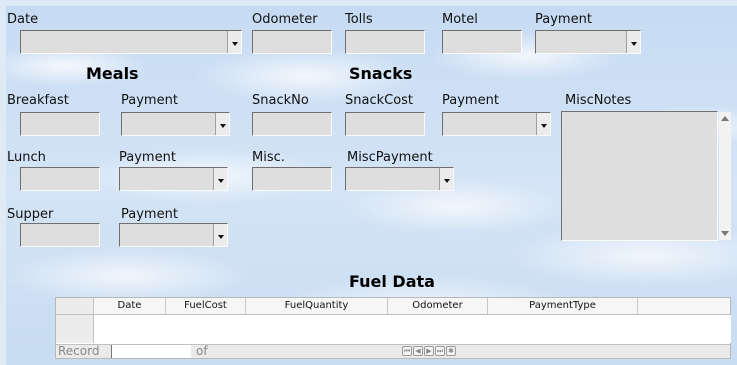  What do you see at coordinates (646, 176) in the screenshot?
I see `miscnotes-textarea` at bounding box center [646, 176].